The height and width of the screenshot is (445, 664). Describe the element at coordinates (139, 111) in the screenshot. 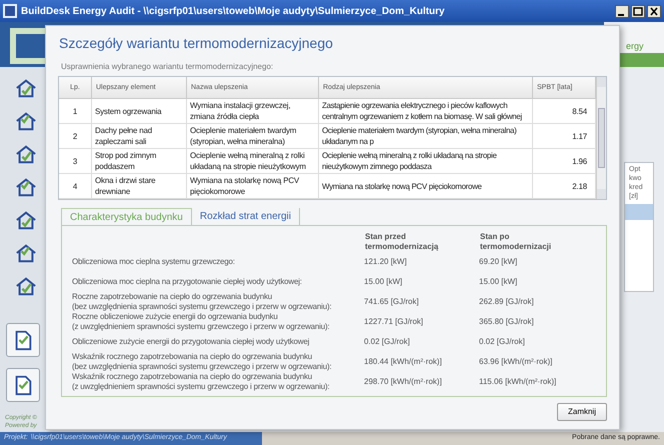

I see `table-cell: System ogrzewania` at that location.